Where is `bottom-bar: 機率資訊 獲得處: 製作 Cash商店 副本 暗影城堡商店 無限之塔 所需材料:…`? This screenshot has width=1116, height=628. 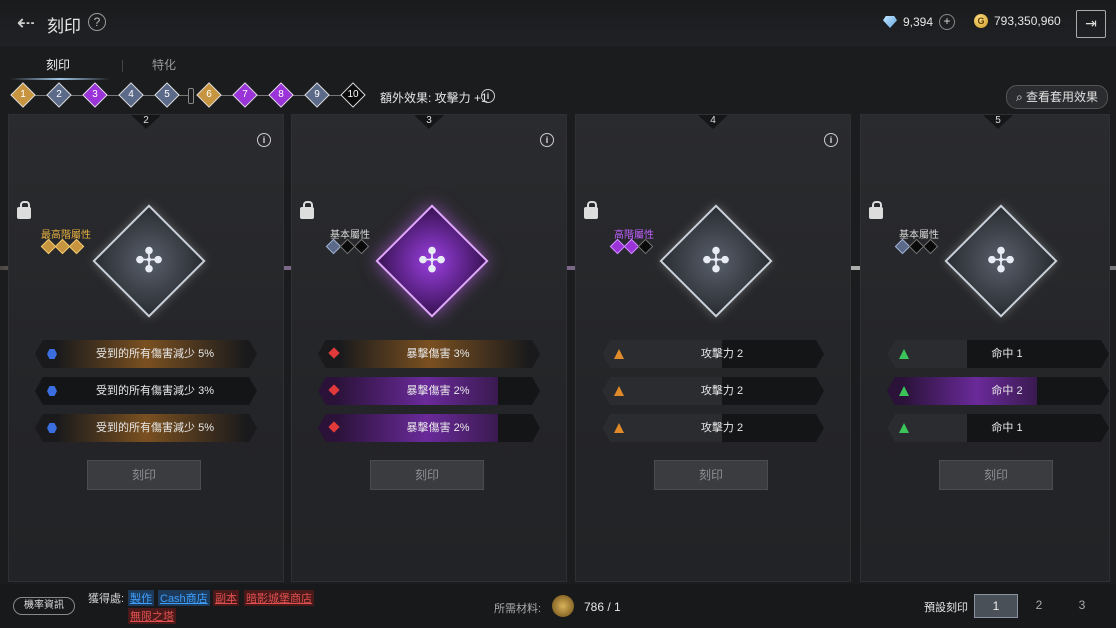
bottom-bar: 機率資訊 獲得處: 製作 Cash商店 副本 暗影城堡商店 無限之塔 所需材料:… is located at coordinates (558, 606).